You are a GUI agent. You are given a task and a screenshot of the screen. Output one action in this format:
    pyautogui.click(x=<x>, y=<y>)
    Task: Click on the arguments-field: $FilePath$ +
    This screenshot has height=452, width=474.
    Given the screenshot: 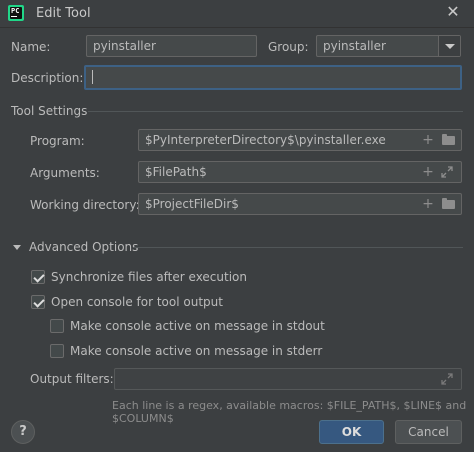 What is the action you would take?
    pyautogui.click(x=300, y=172)
    